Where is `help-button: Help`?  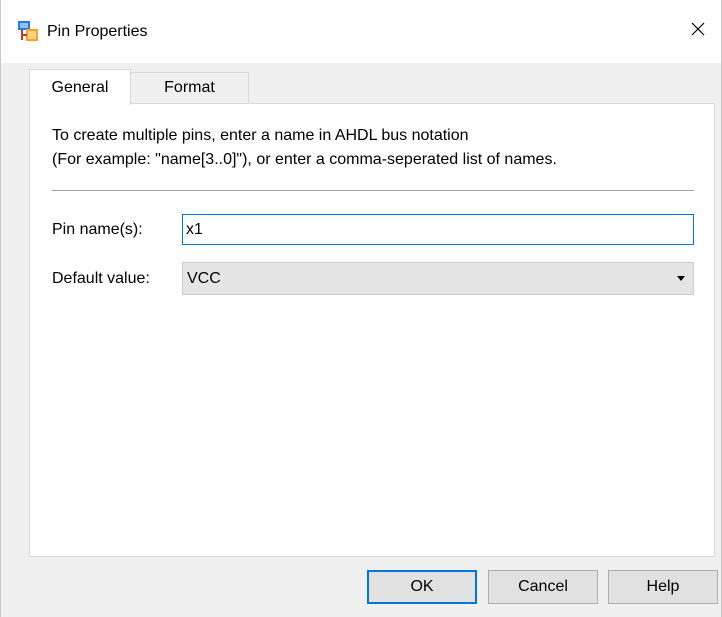 help-button: Help is located at coordinates (663, 587).